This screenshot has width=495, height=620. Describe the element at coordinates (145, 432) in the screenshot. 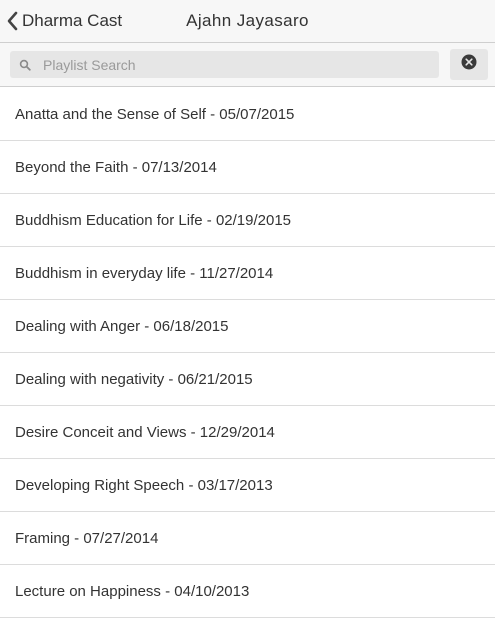

I see `playlist-item-label: Desire Conceit and Views - 12/29/2014` at that location.